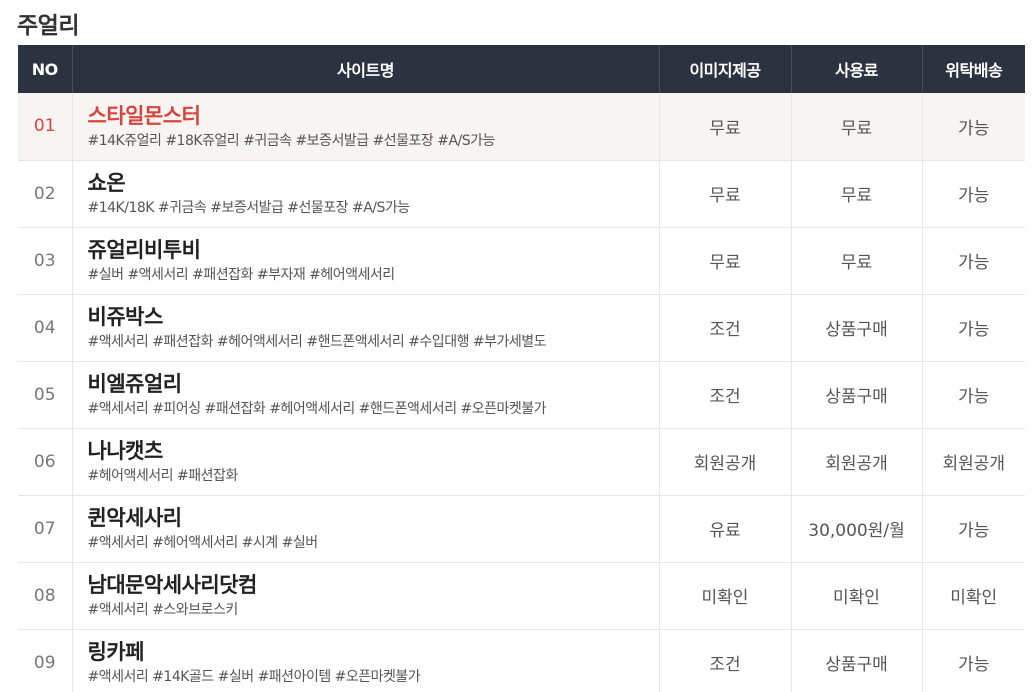  What do you see at coordinates (249, 208) in the screenshot?
I see `site-tags: #14K/18K #귀금속 #보증서발급 #선물포장 #A/S가능` at bounding box center [249, 208].